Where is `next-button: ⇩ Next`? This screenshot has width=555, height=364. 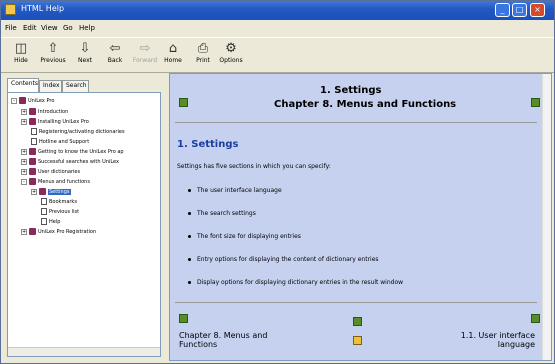
next-button: ⇩ Next is located at coordinates (85, 55).